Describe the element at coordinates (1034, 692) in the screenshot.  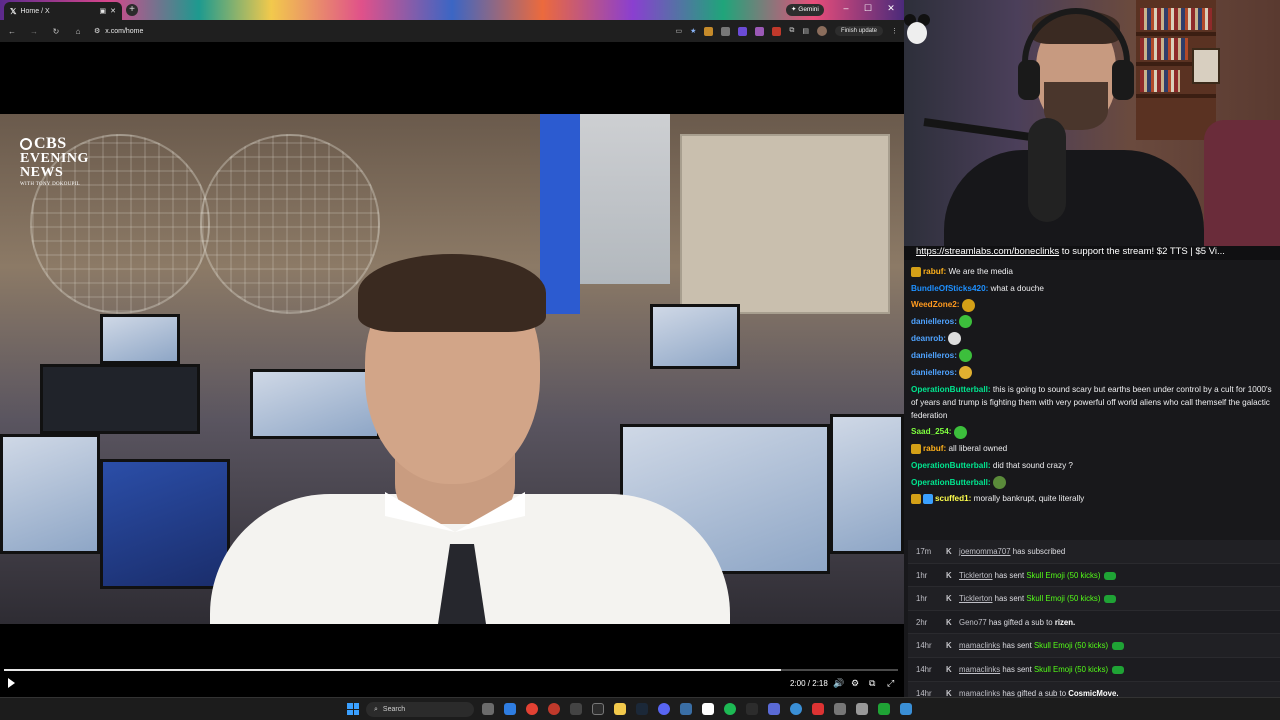
I see `event-action: has gifted a sub to` at that location.